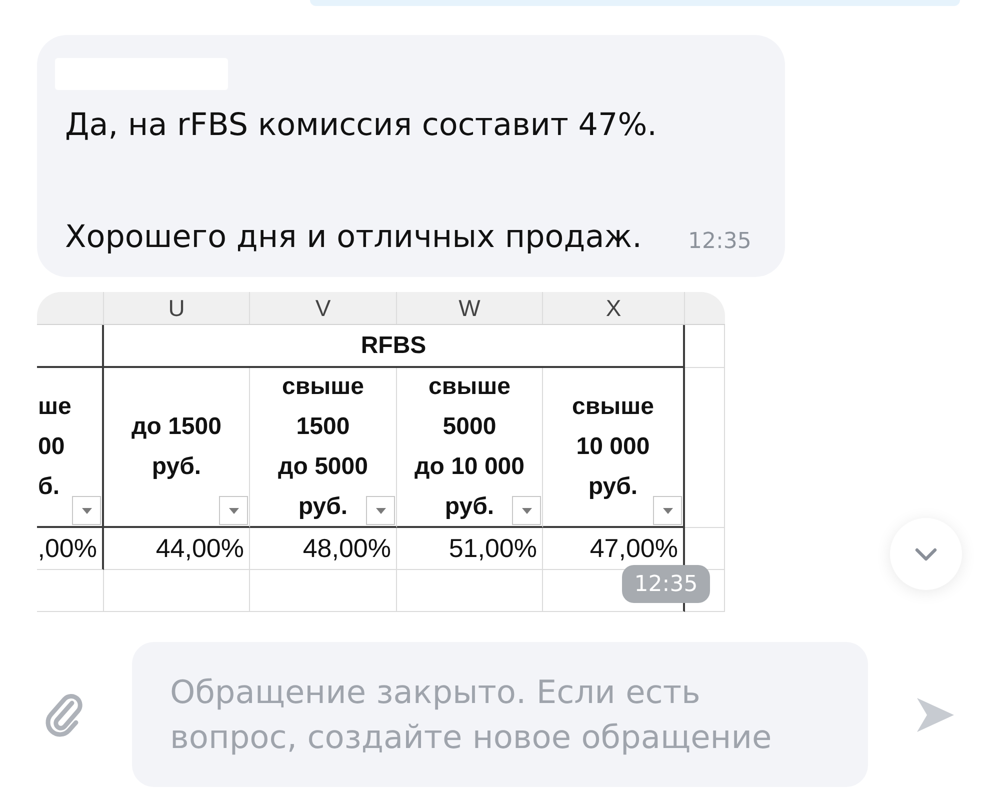 This screenshot has height=791, width=1000. Describe the element at coordinates (470, 308) in the screenshot. I see `column-letter: W` at that location.